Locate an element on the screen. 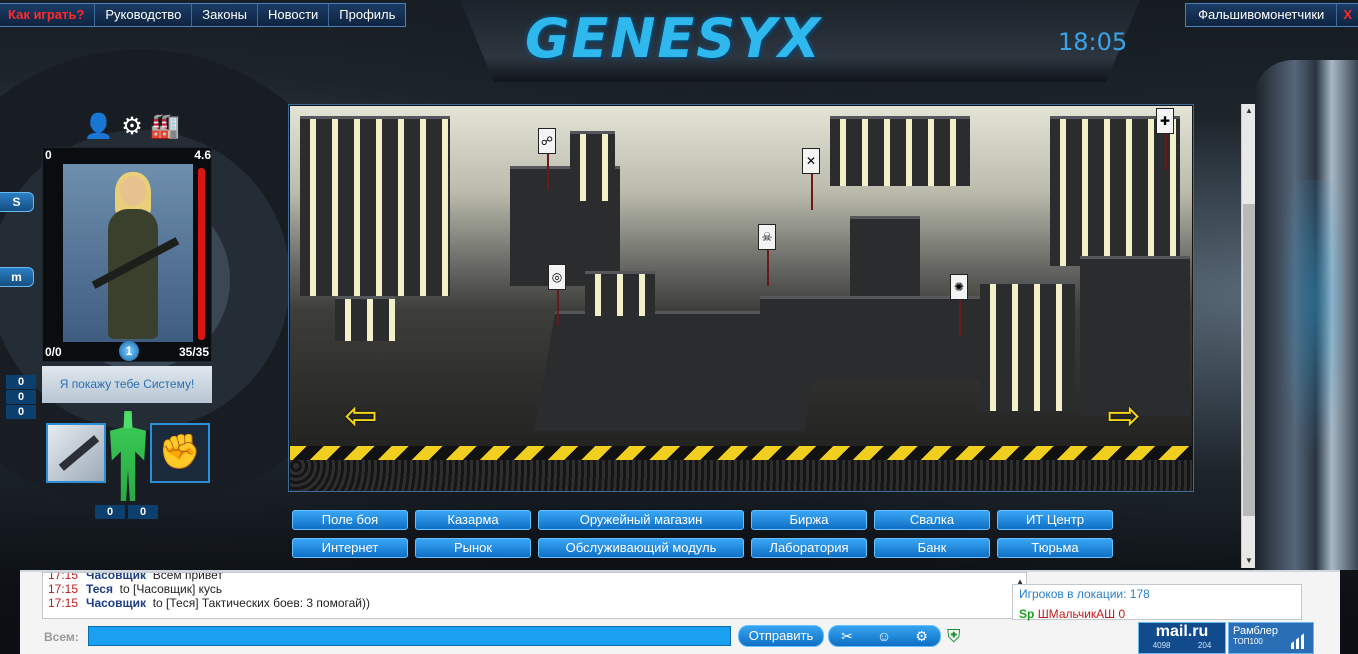 This screenshot has width=1358, height=654. location-button: Биржа is located at coordinates (809, 520).